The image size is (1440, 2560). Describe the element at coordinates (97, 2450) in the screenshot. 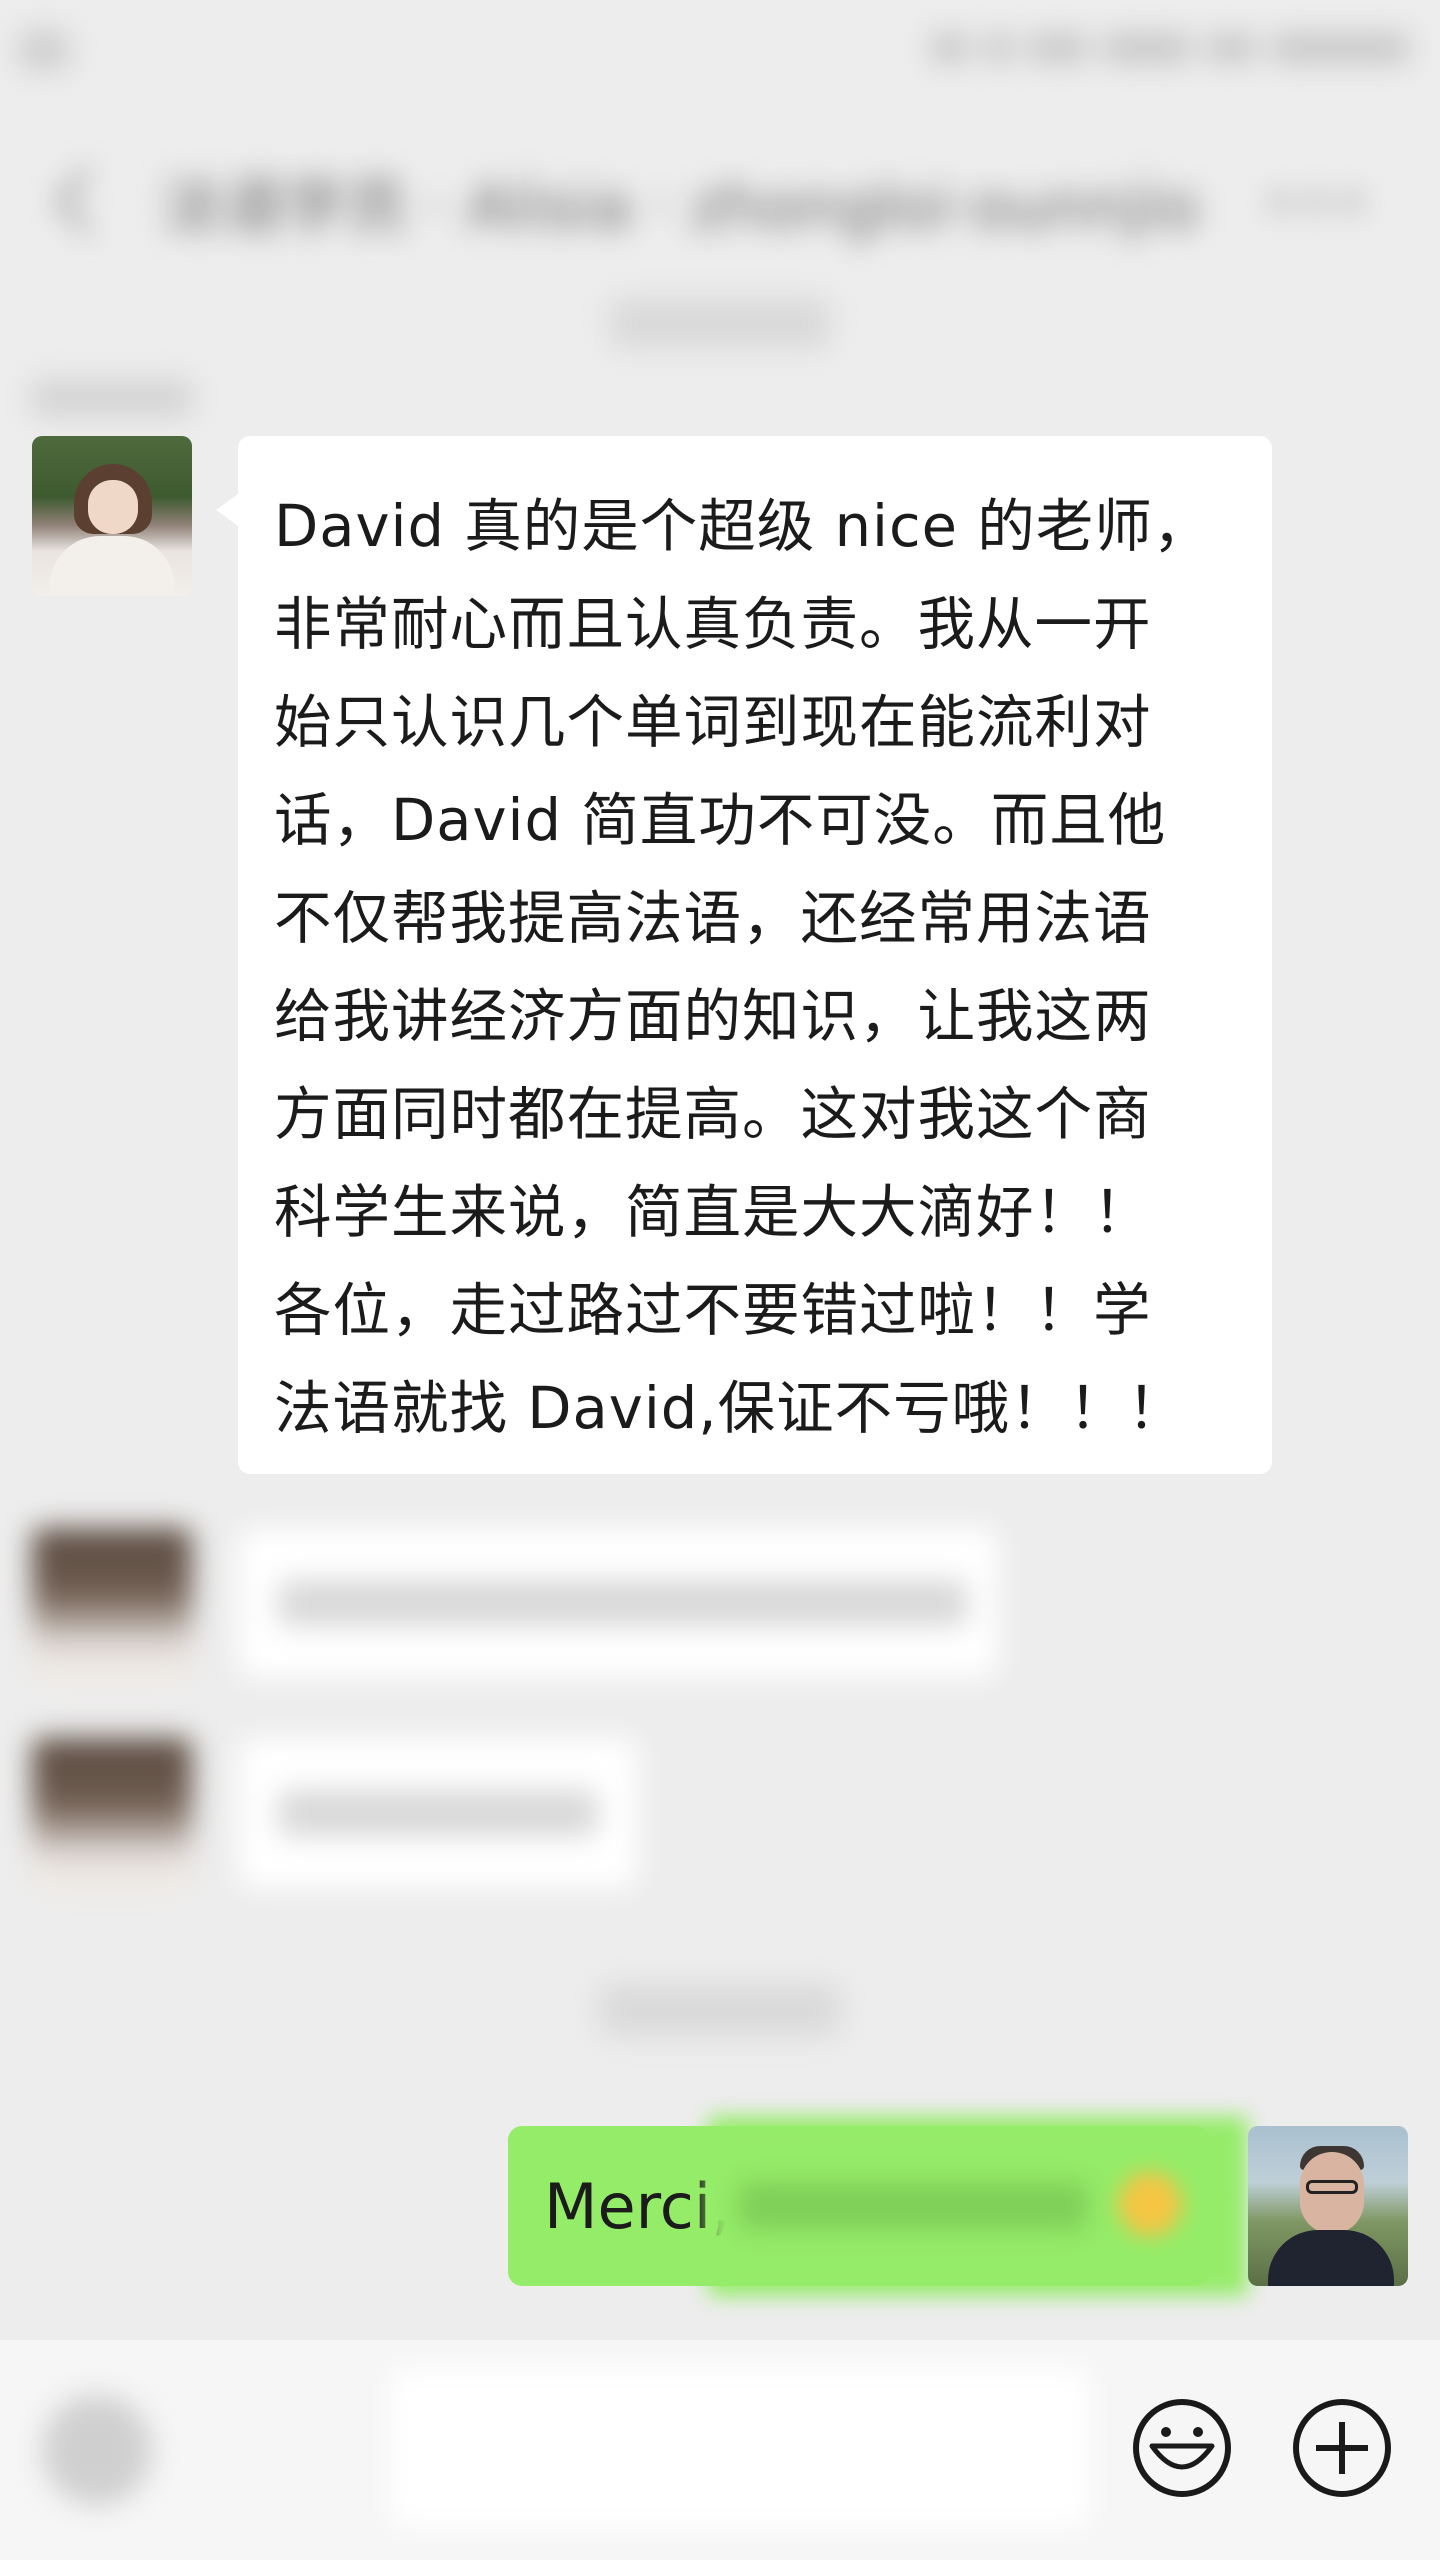

I see `voice-icon` at that location.